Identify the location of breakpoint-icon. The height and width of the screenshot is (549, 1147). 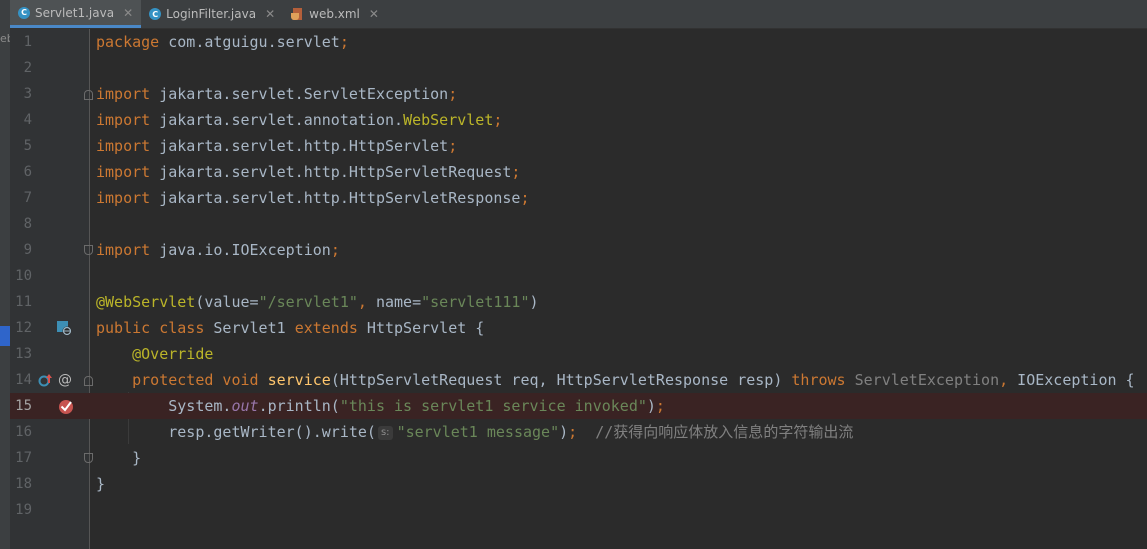
(66, 408).